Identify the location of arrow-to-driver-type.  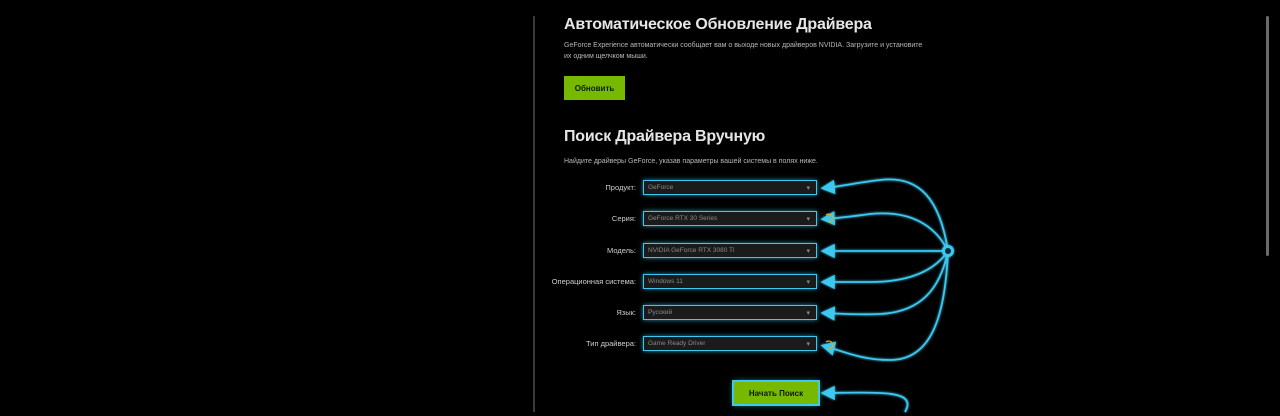
(884, 305).